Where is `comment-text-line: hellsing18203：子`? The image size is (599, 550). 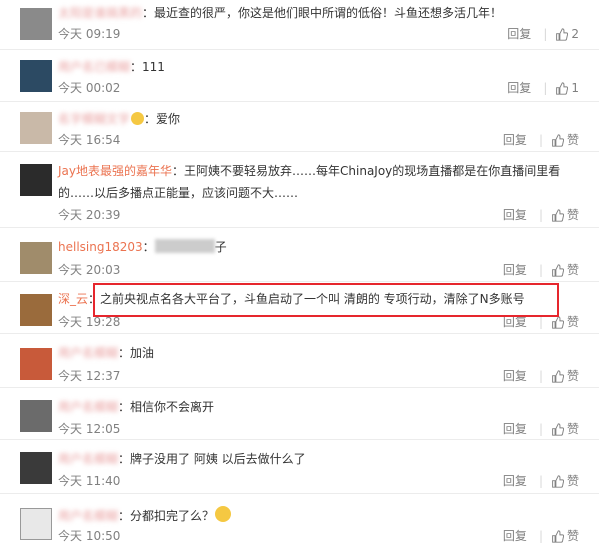 comment-text-line: hellsing18203：子 is located at coordinates (142, 246).